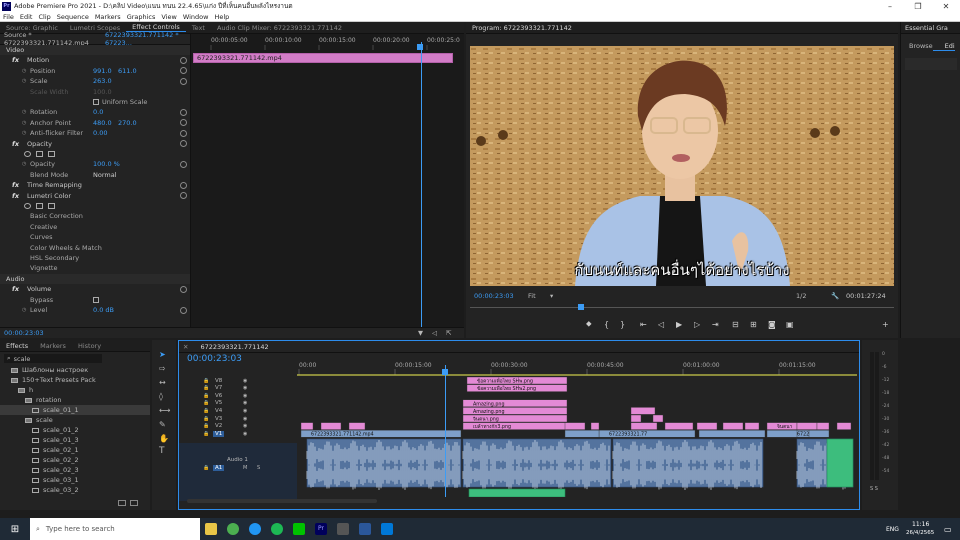 The height and width of the screenshot is (540, 960). What do you see at coordinates (753, 324) in the screenshot?
I see `extract-icon: ⊞` at bounding box center [753, 324].